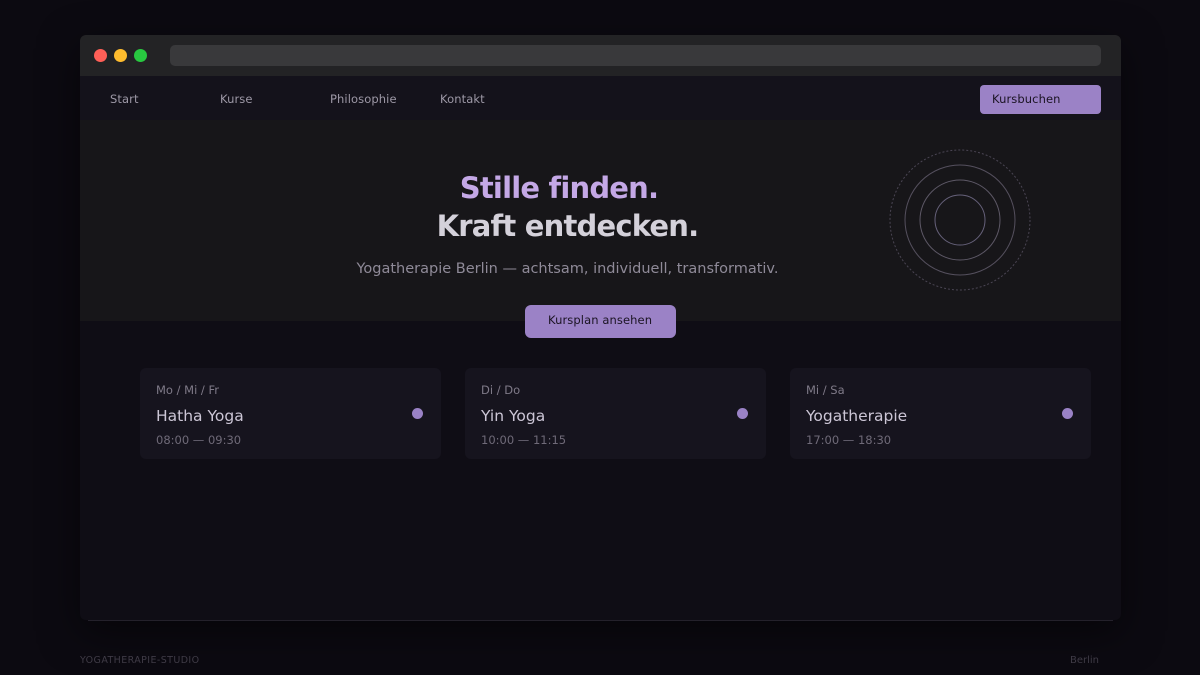 Image resolution: width=1200 pixels, height=675 pixels. I want to click on footer-brand: YOGATHERAPIE-STUDIO, so click(140, 660).